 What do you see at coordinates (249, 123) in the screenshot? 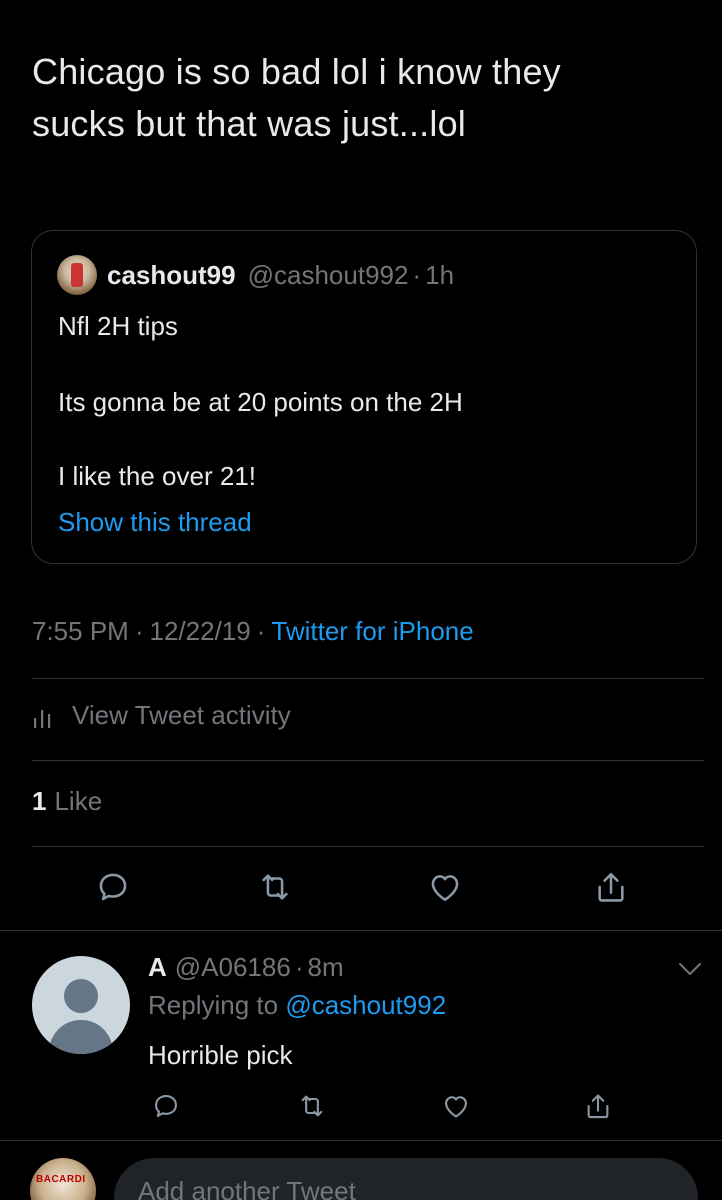
I see `tweet-text-line: sucks but that was just...lol` at bounding box center [249, 123].